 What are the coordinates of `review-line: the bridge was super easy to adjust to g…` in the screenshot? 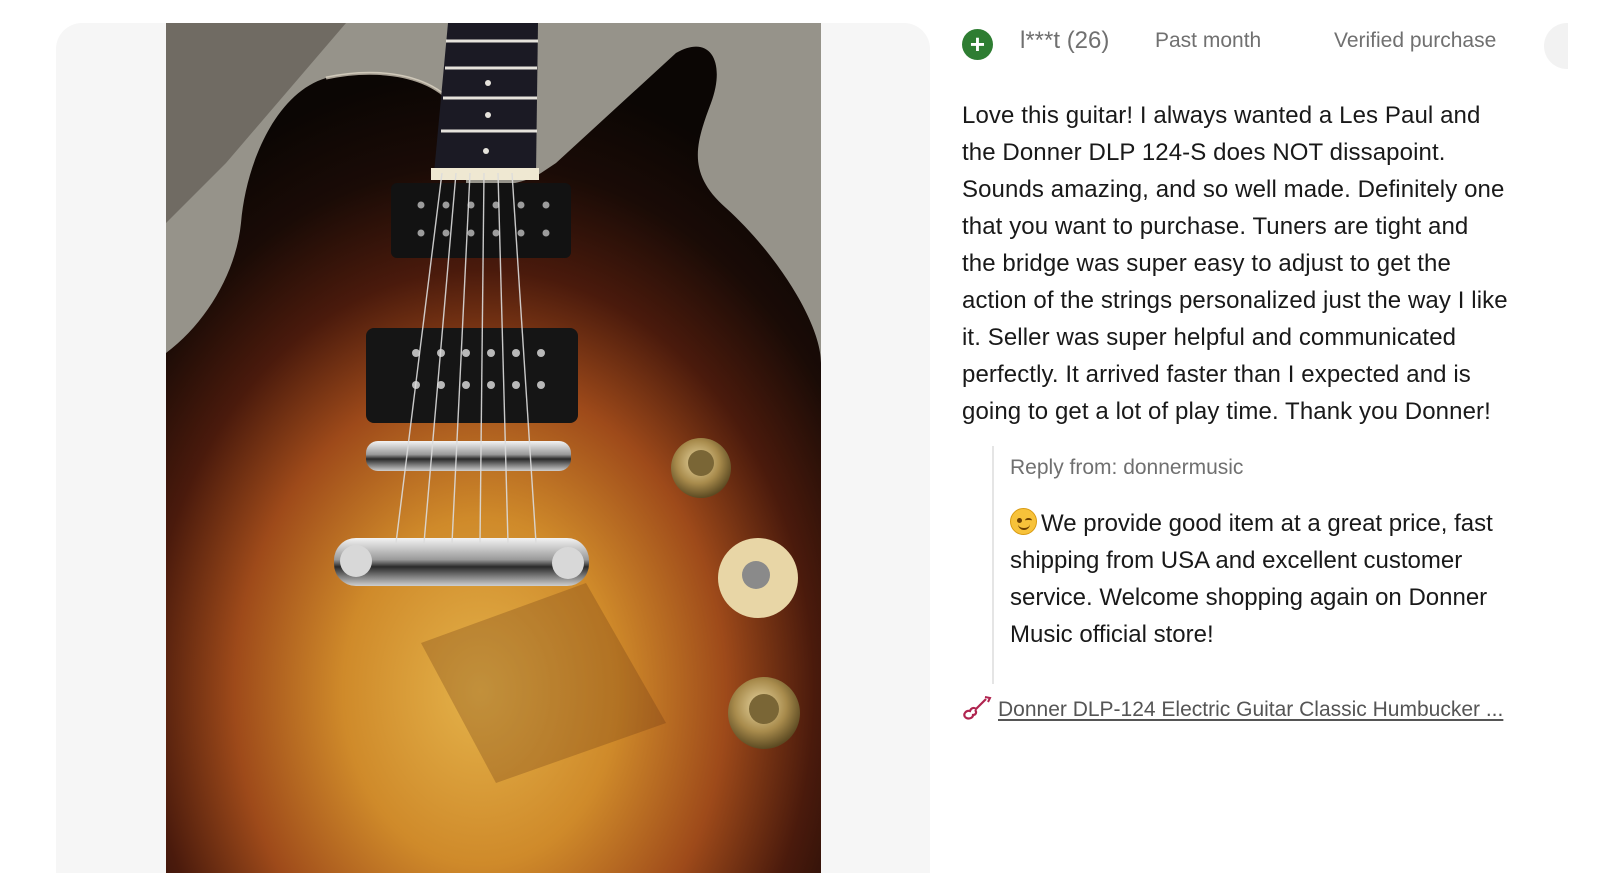 It's located at (1206, 263).